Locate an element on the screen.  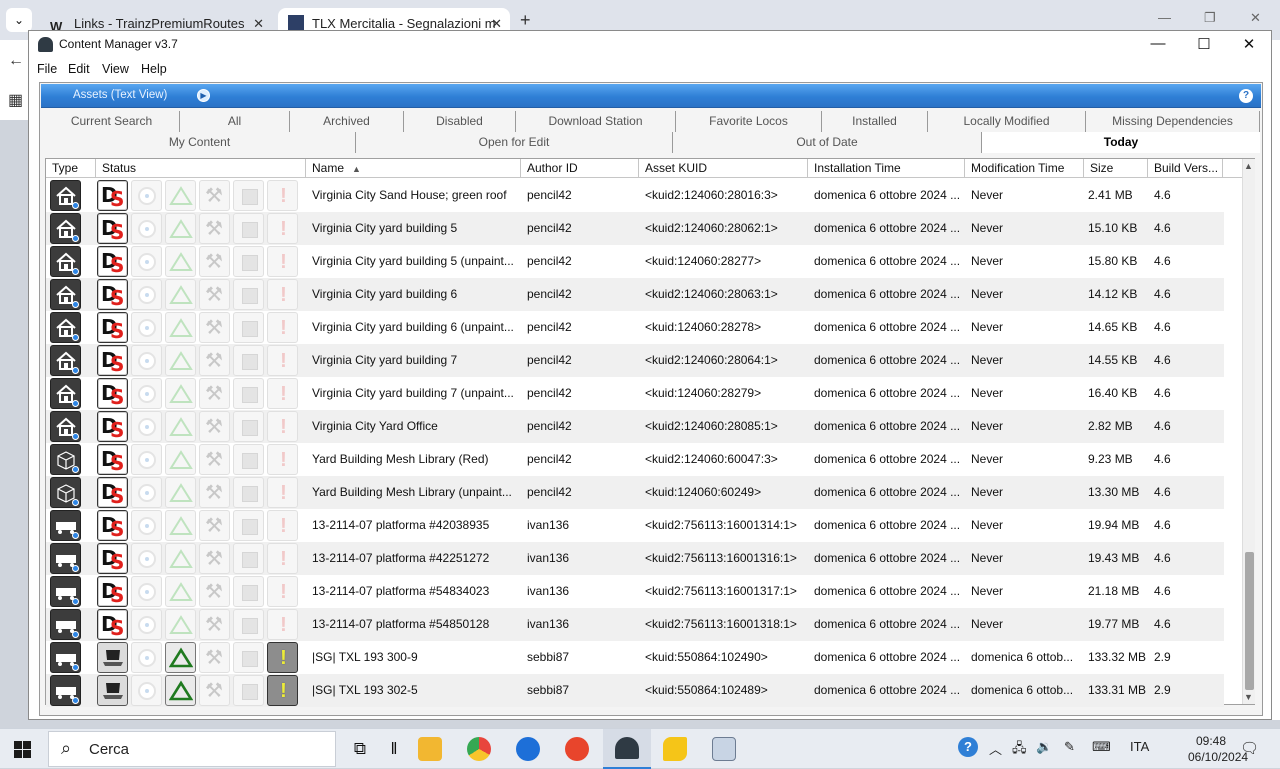
filter-archived: Archived is located at coordinates (347, 121).